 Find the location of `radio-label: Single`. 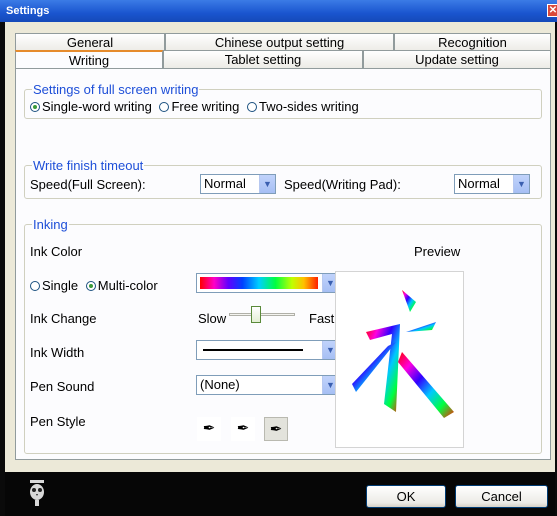

radio-label: Single is located at coordinates (60, 285).